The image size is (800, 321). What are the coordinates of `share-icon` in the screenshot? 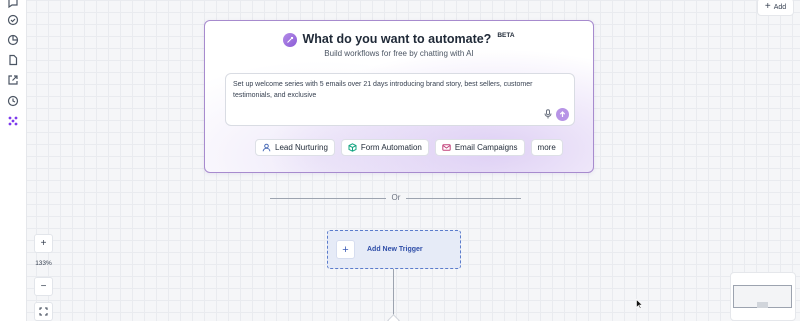 It's located at (13, 80).